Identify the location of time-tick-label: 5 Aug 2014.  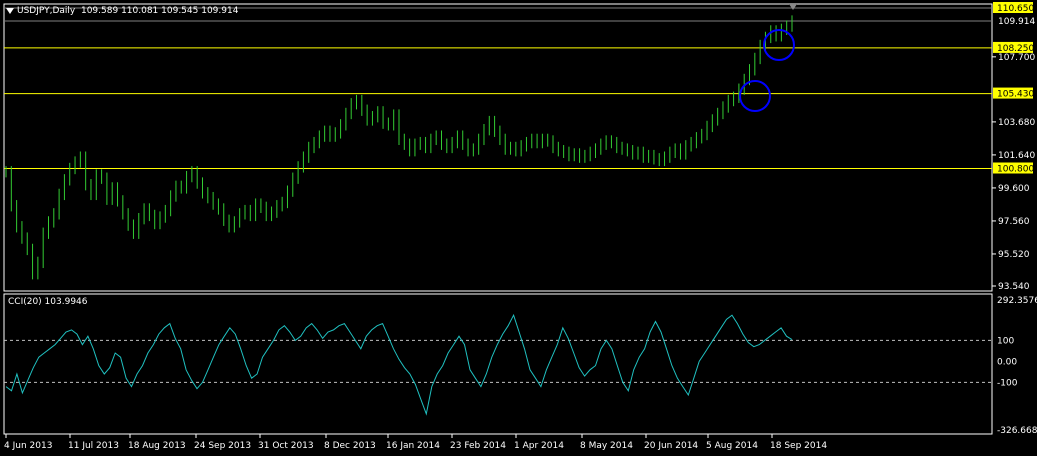
(732, 446).